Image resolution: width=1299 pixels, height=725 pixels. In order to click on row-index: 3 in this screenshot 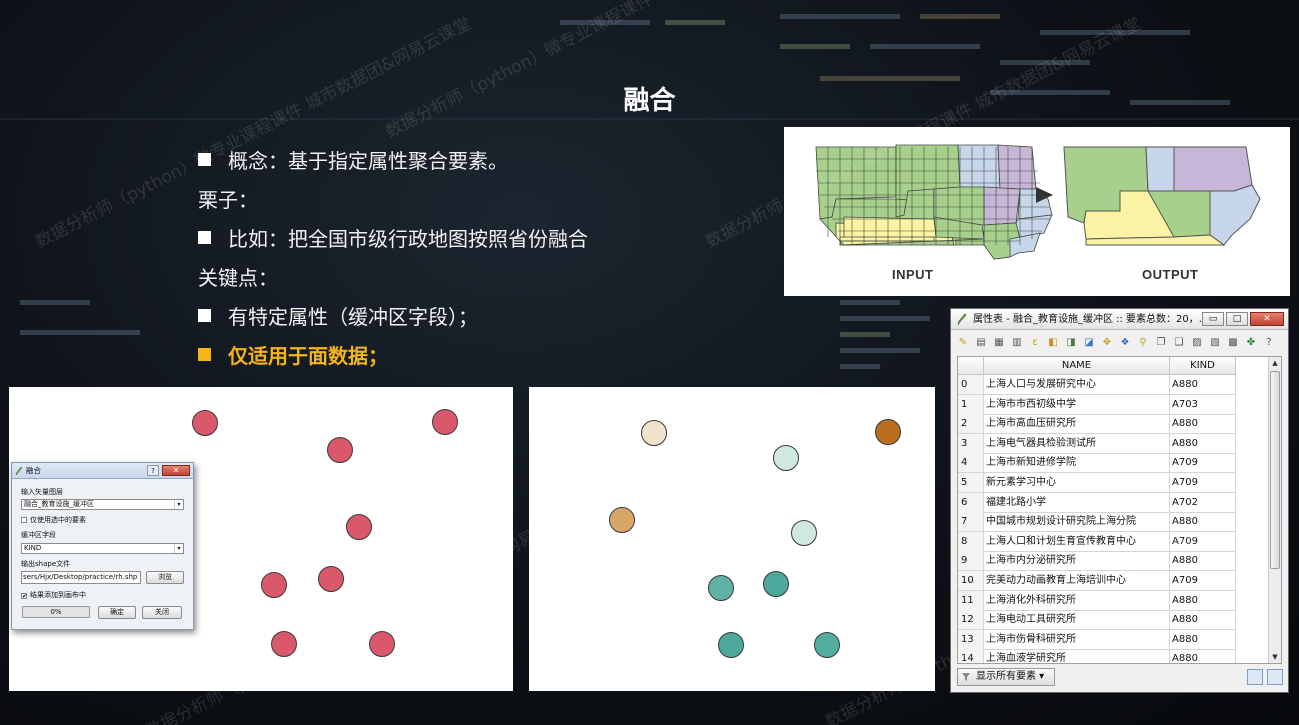, I will do `click(971, 443)`.